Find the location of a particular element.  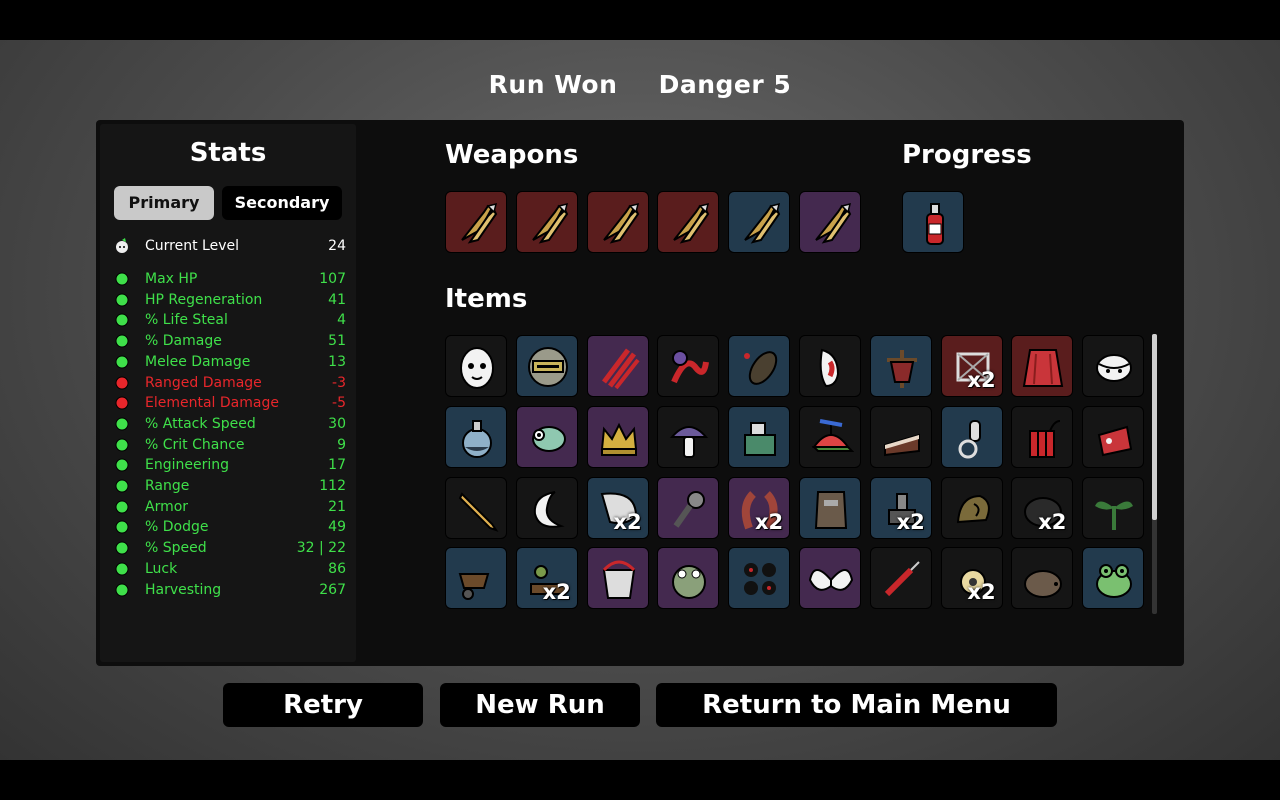

stat-label: Current Level is located at coordinates (192, 246).